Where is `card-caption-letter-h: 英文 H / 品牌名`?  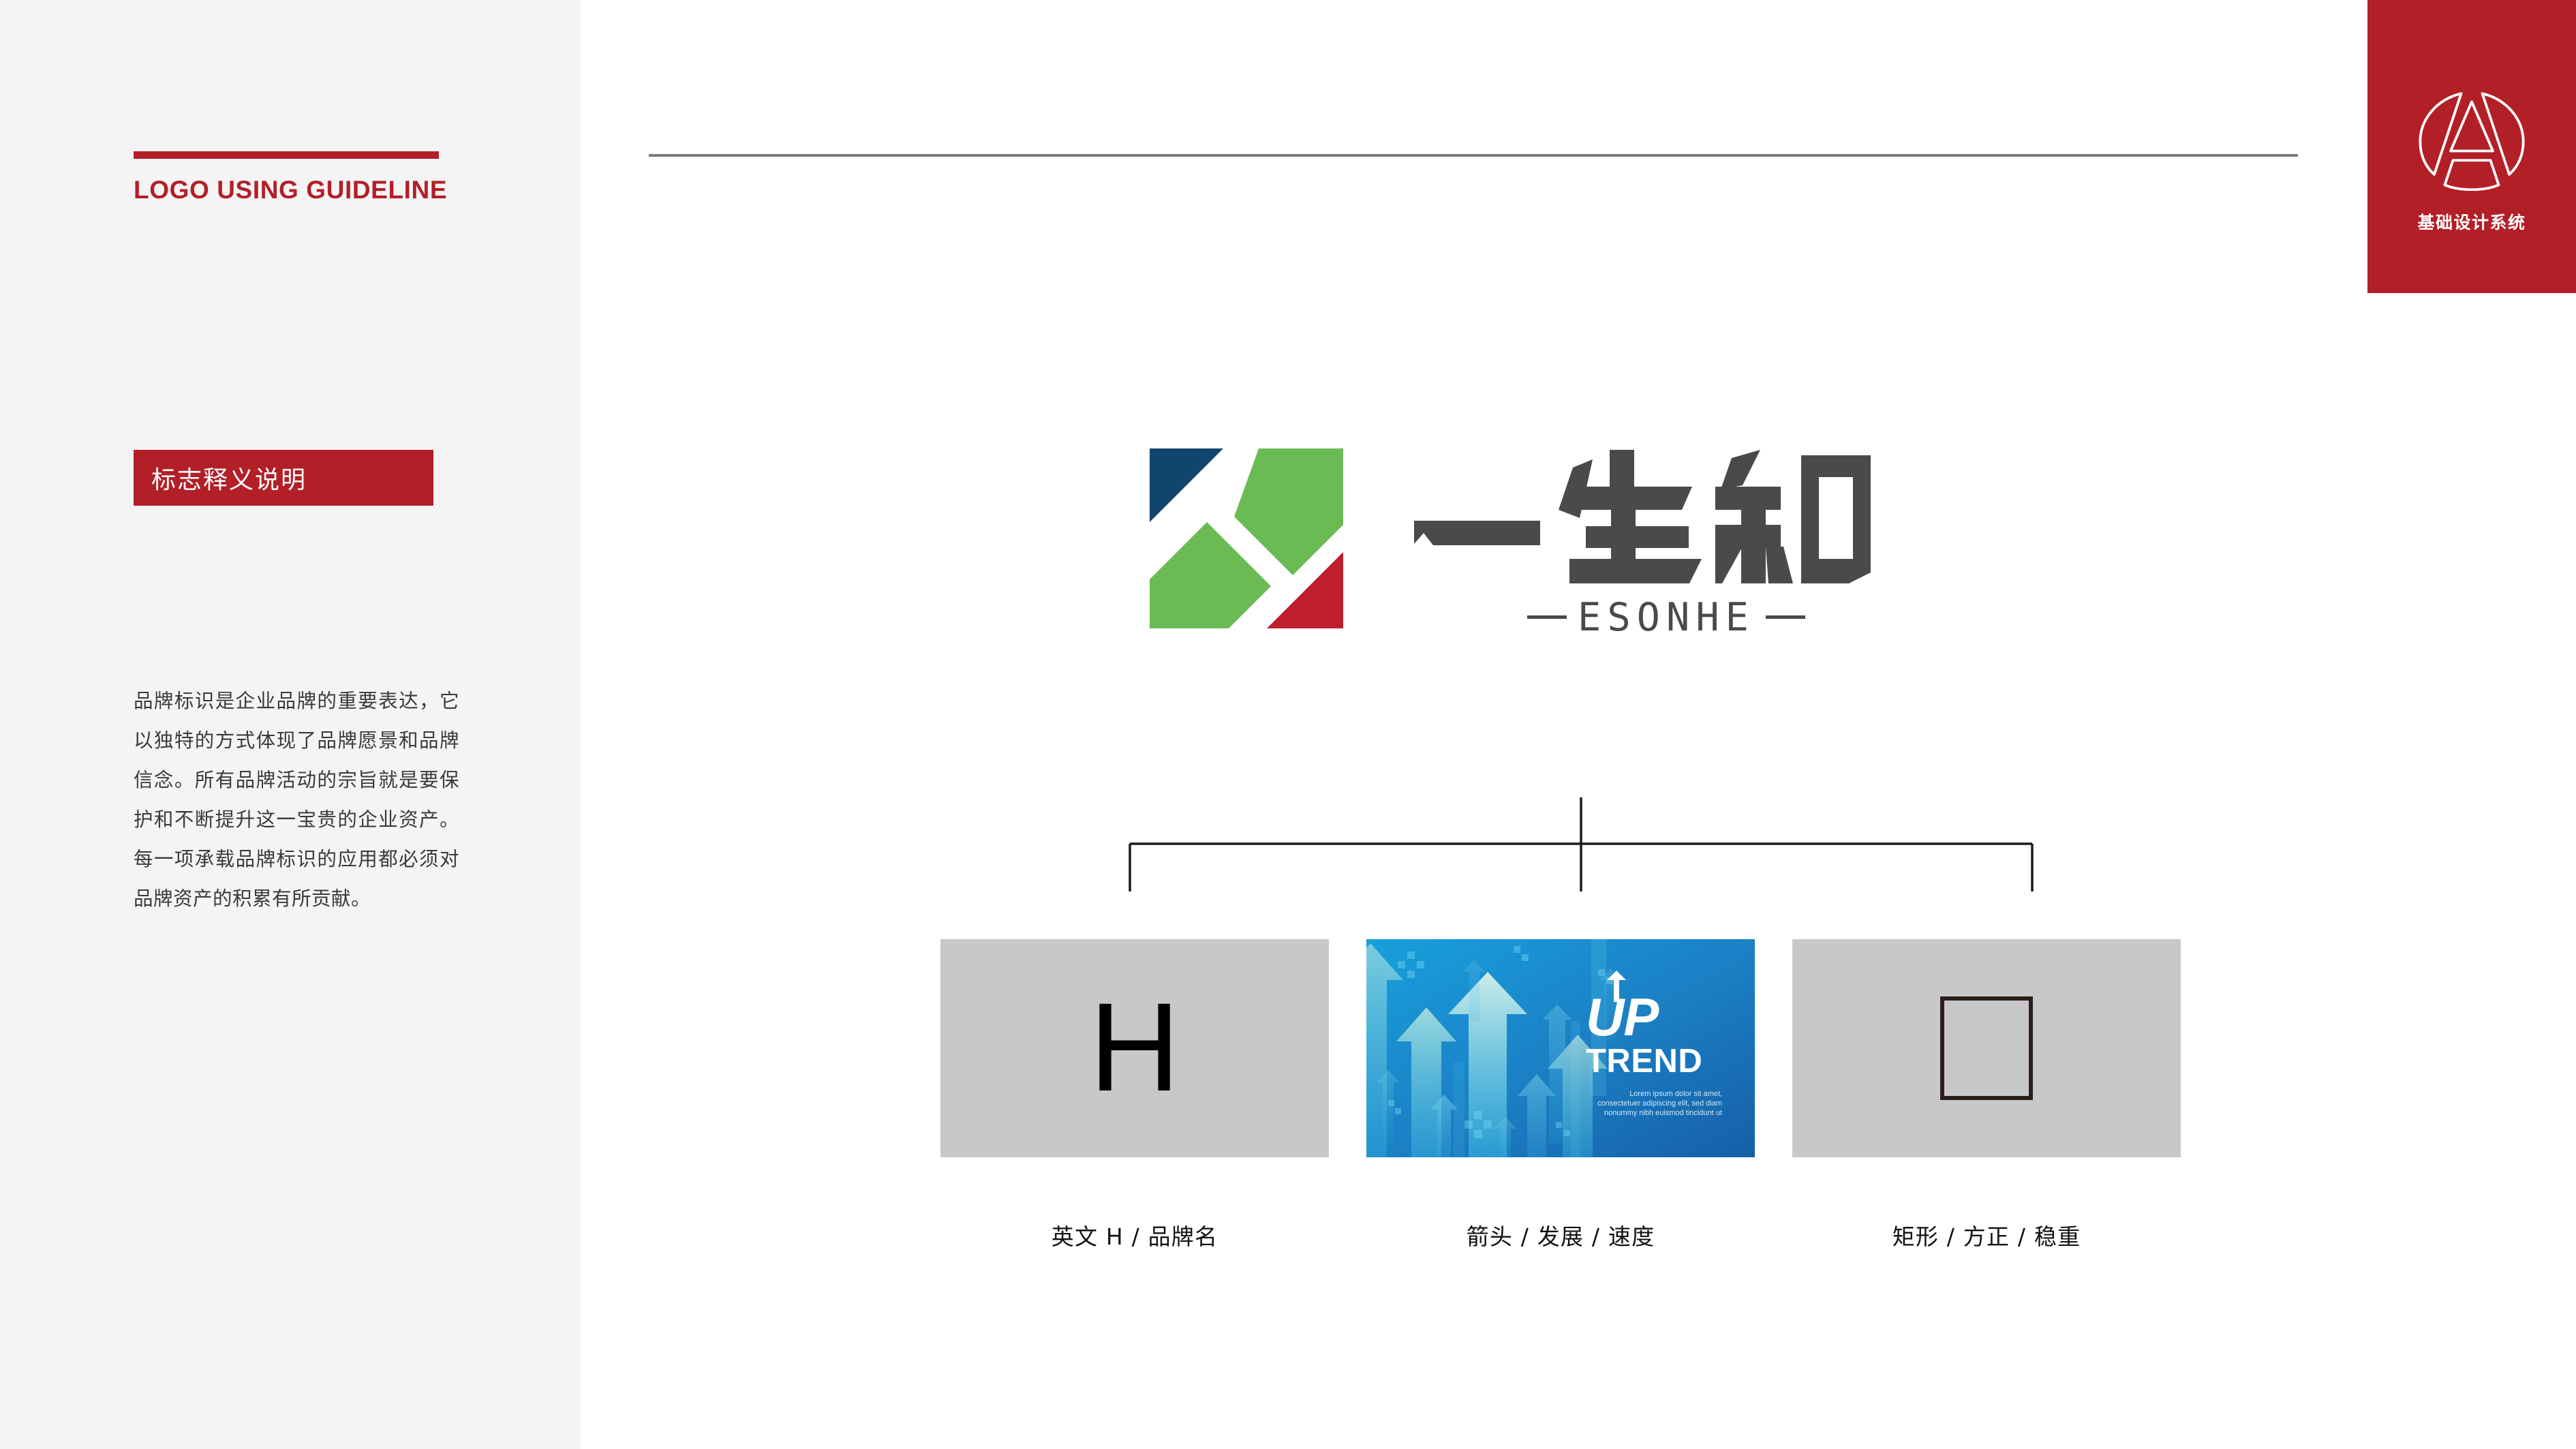
card-caption-letter-h: 英文 H / 品牌名 is located at coordinates (1134, 1236).